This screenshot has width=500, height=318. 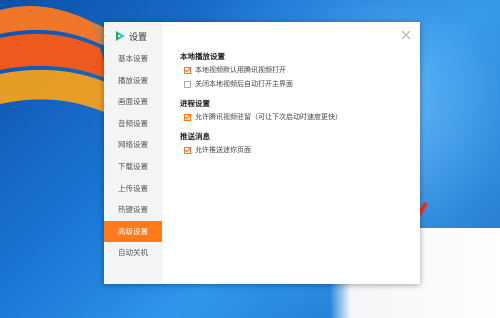 What do you see at coordinates (133, 167) in the screenshot?
I see `sidebar-item-download: 下载设置` at bounding box center [133, 167].